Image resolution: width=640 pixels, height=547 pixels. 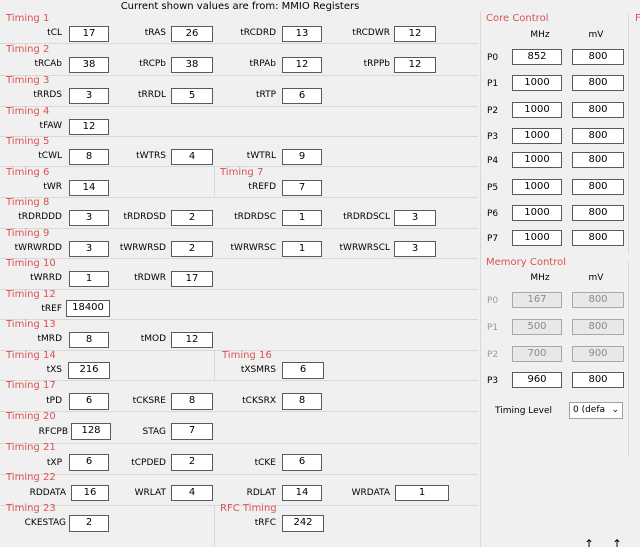 What do you see at coordinates (258, 370) in the screenshot?
I see `tXSMRS-label: tXSMRS` at bounding box center [258, 370].